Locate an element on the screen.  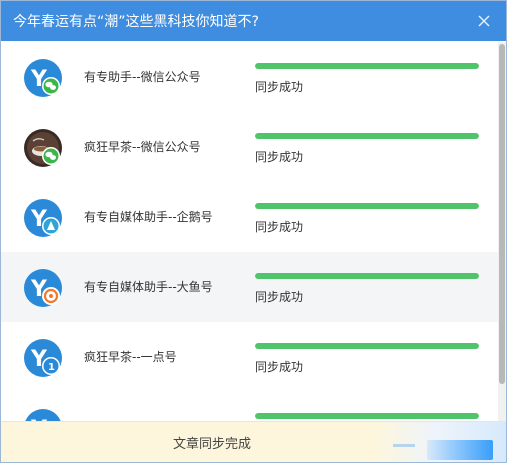
account-row: Y 1 疯狂早茶--一点号 同步成功 is located at coordinates (249, 357).